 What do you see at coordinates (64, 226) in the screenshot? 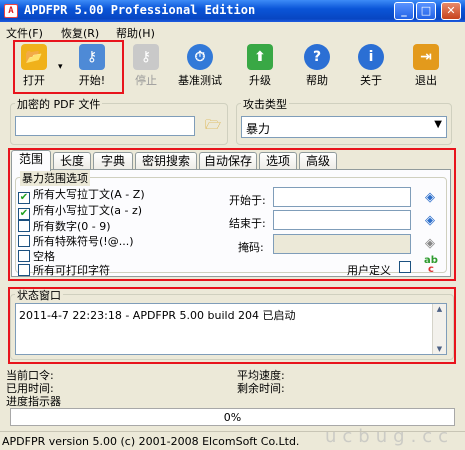
I see `checkbox-digits: 所有数字(0 - 9)` at bounding box center [64, 226].